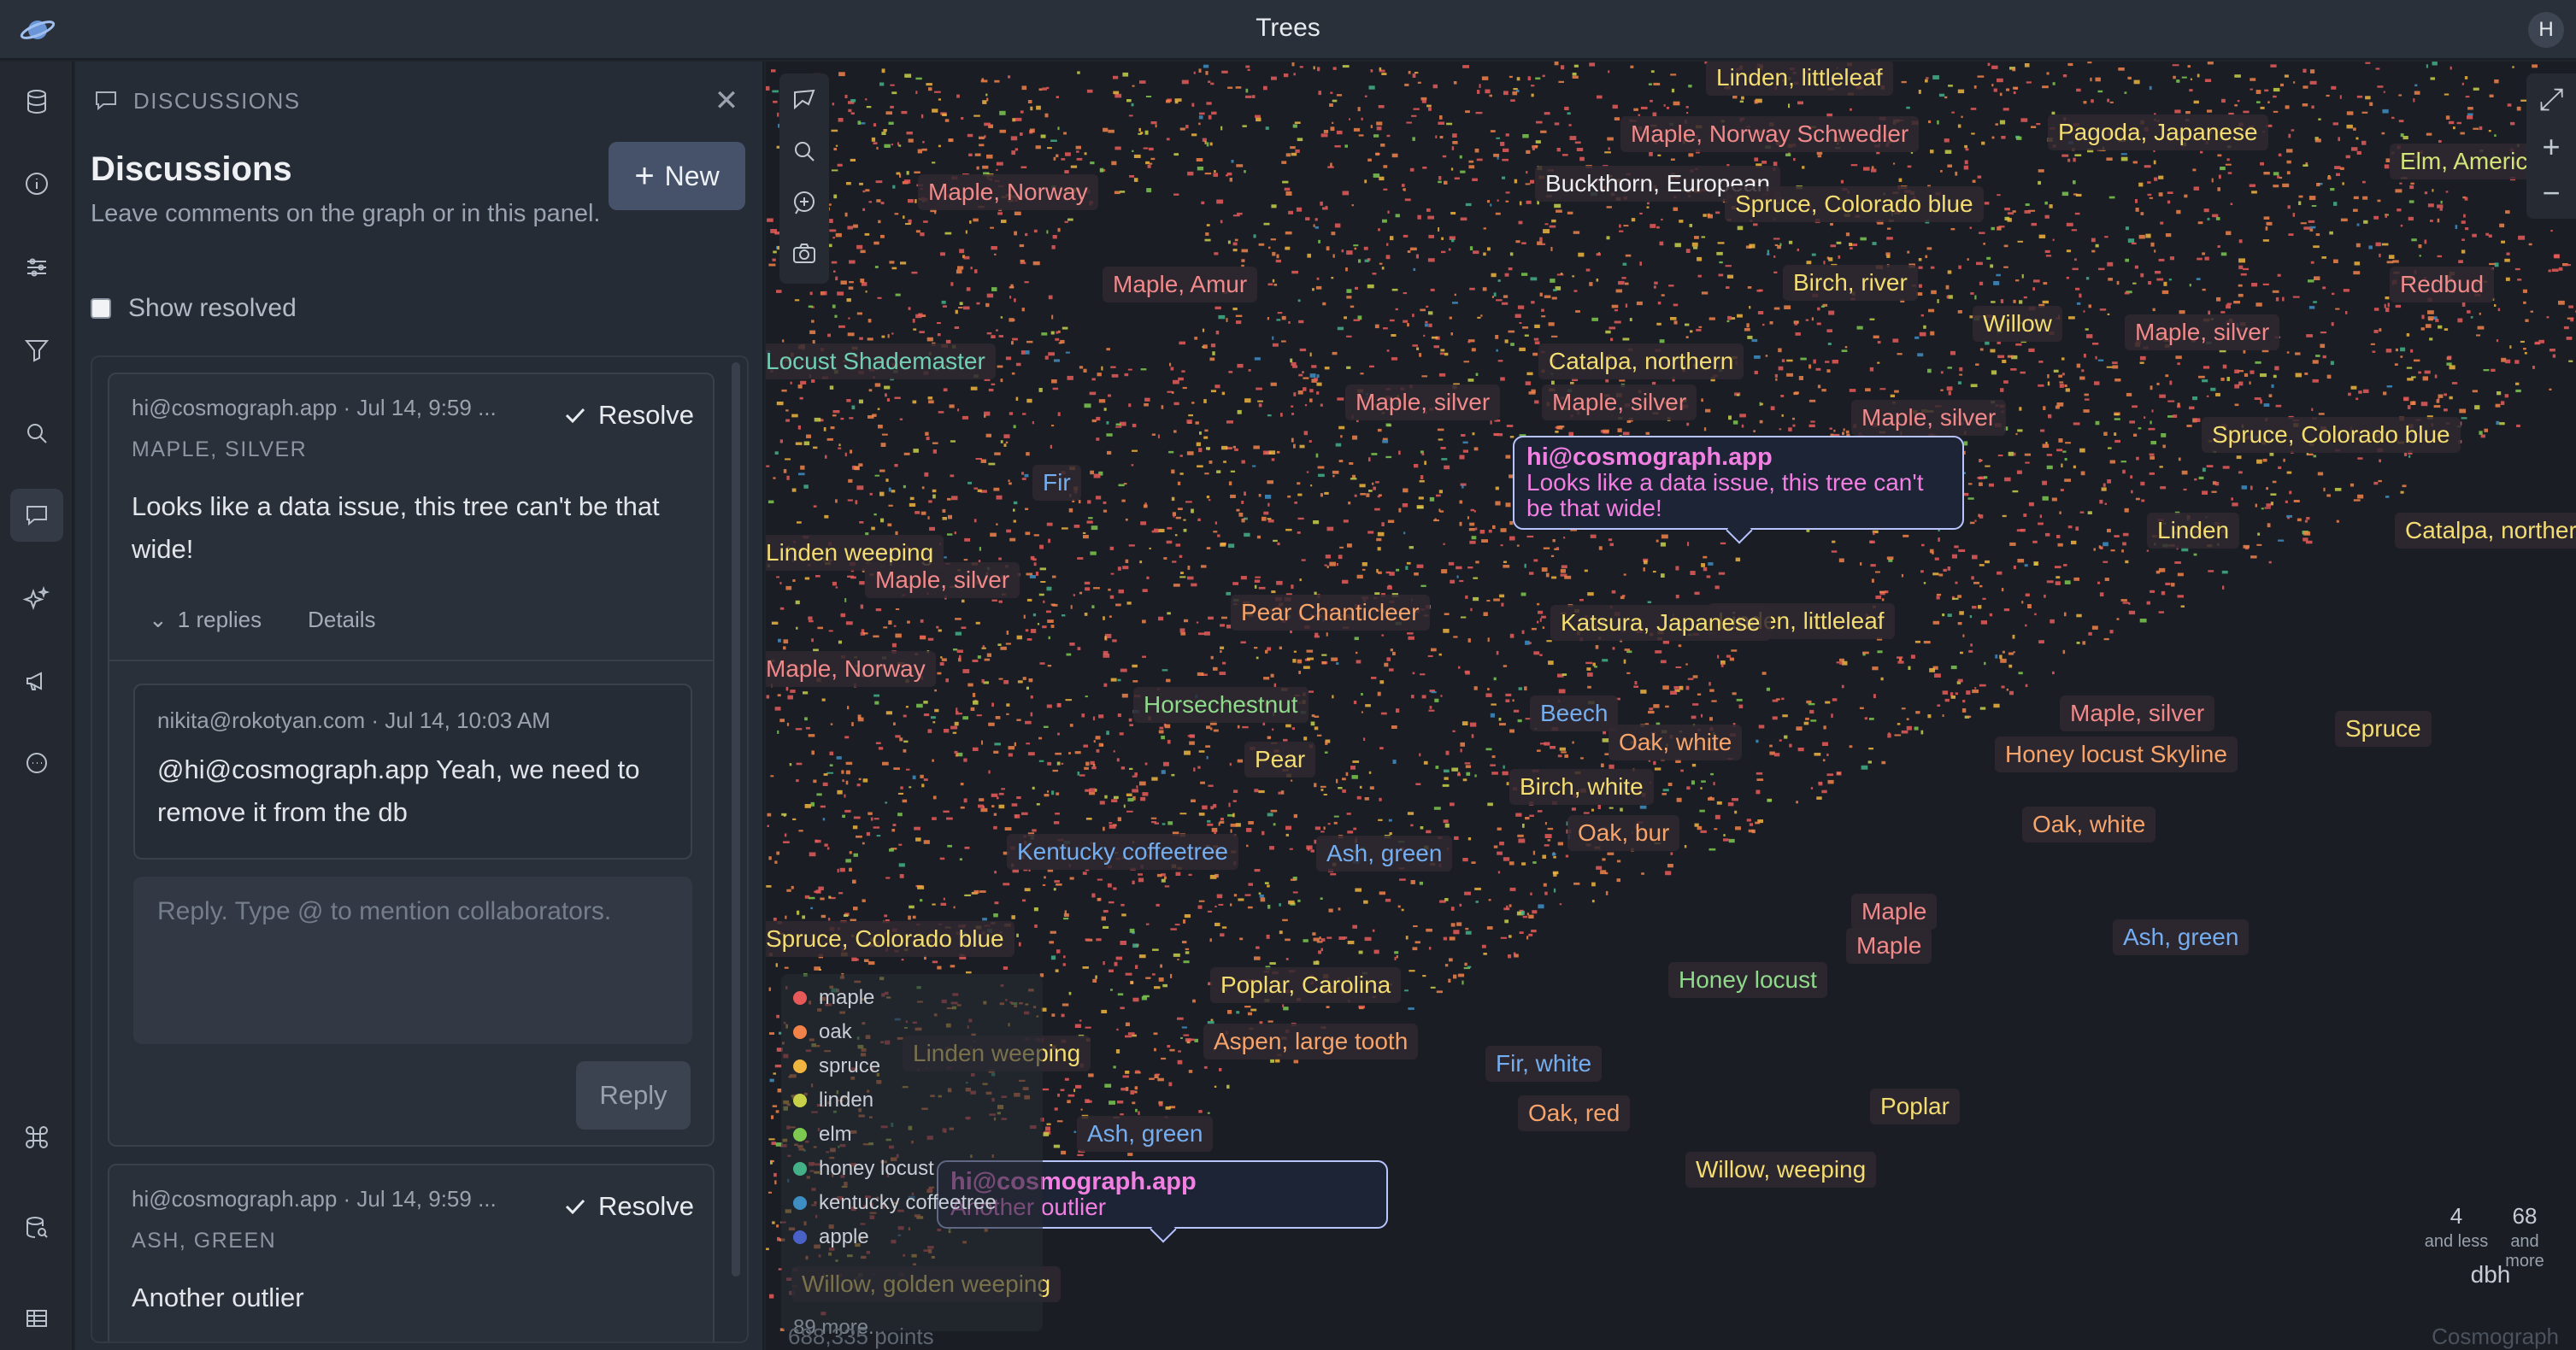 The image size is (2576, 1350). I want to click on size-max-value: 68, so click(2525, 1216).